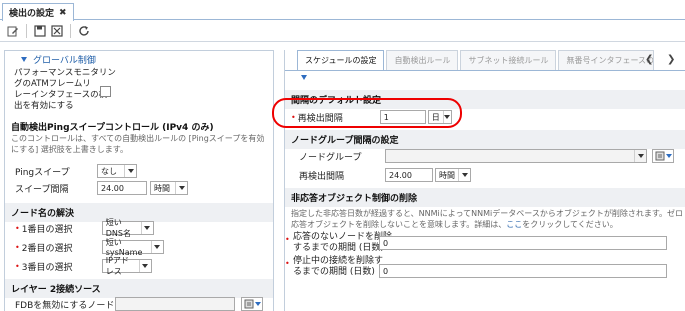 Image resolution: width=685 pixels, height=311 pixels. I want to click on choice3-label: 3番目の選択, so click(47, 267).